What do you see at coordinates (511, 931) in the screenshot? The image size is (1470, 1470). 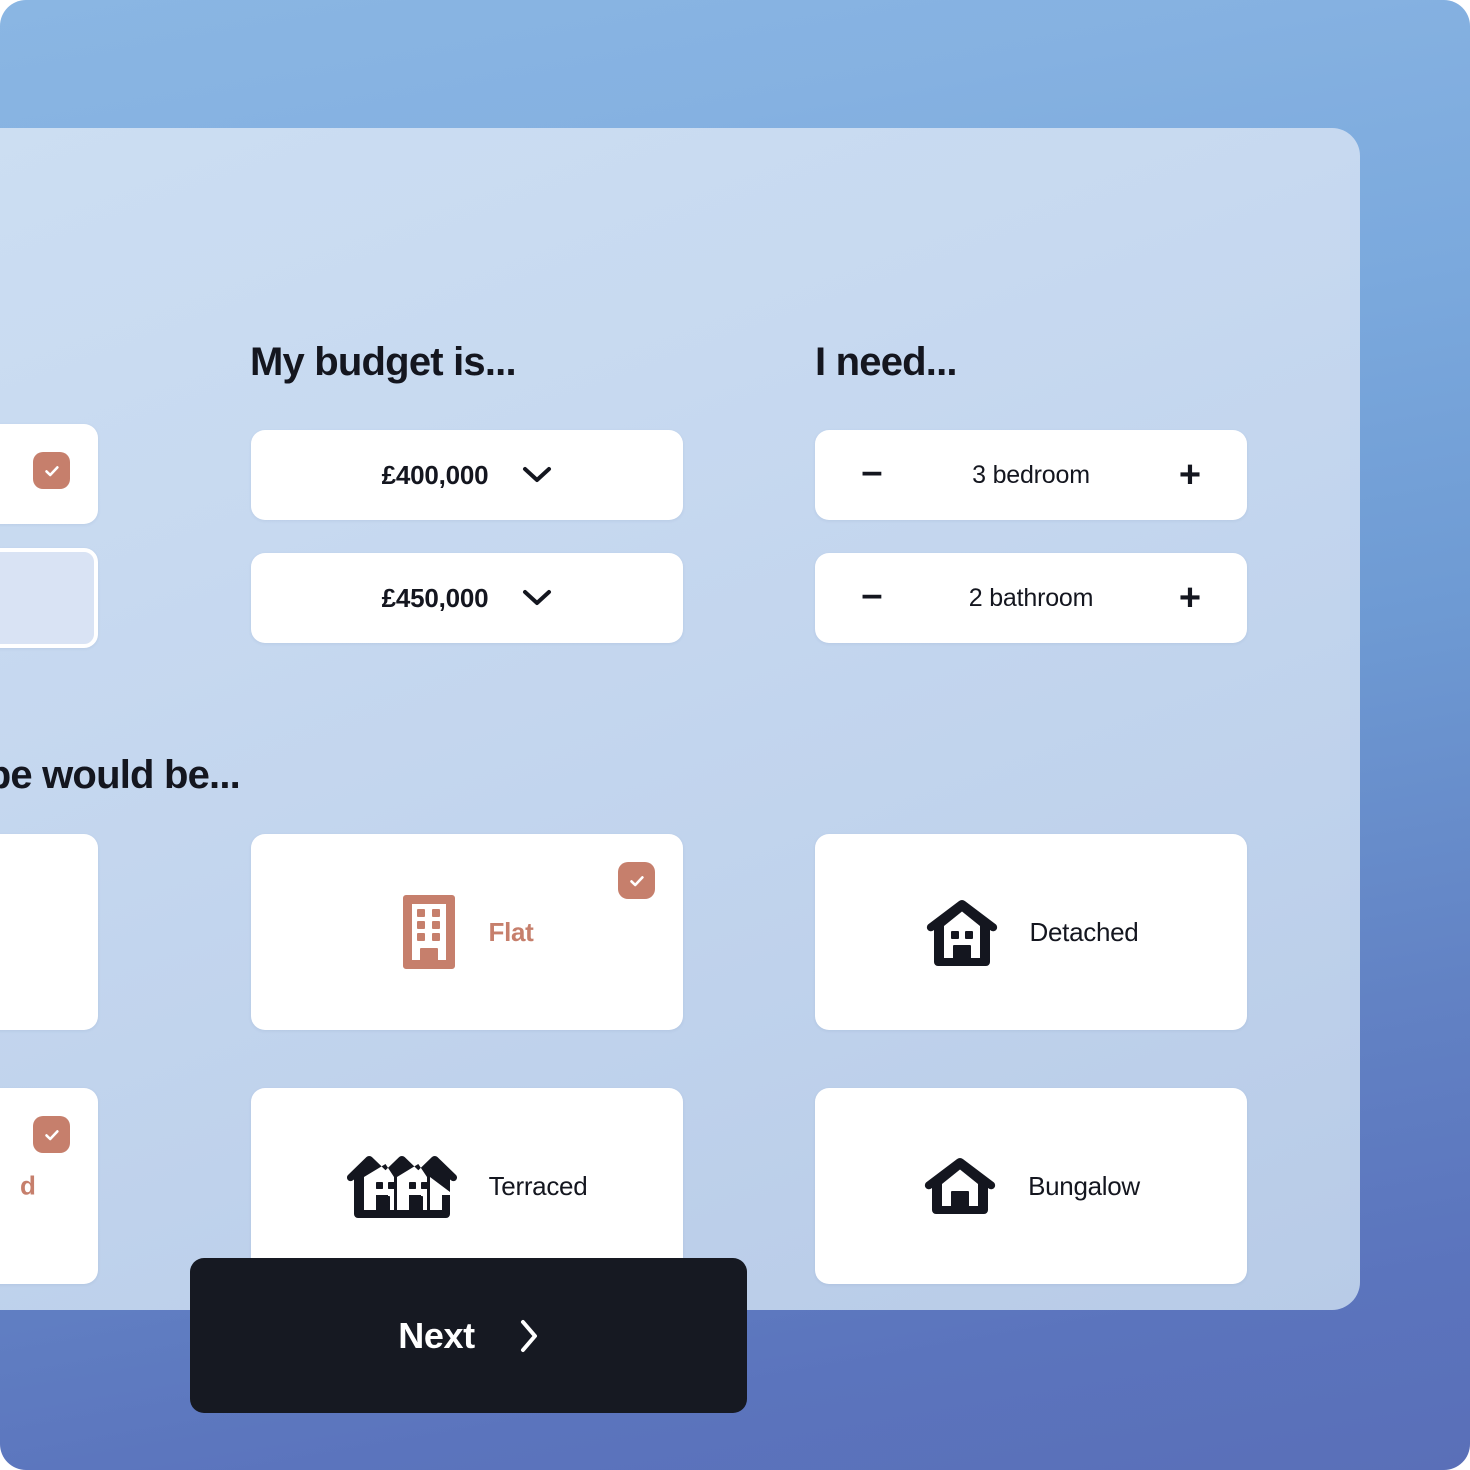 I see `property-type-label: Flat` at bounding box center [511, 931].